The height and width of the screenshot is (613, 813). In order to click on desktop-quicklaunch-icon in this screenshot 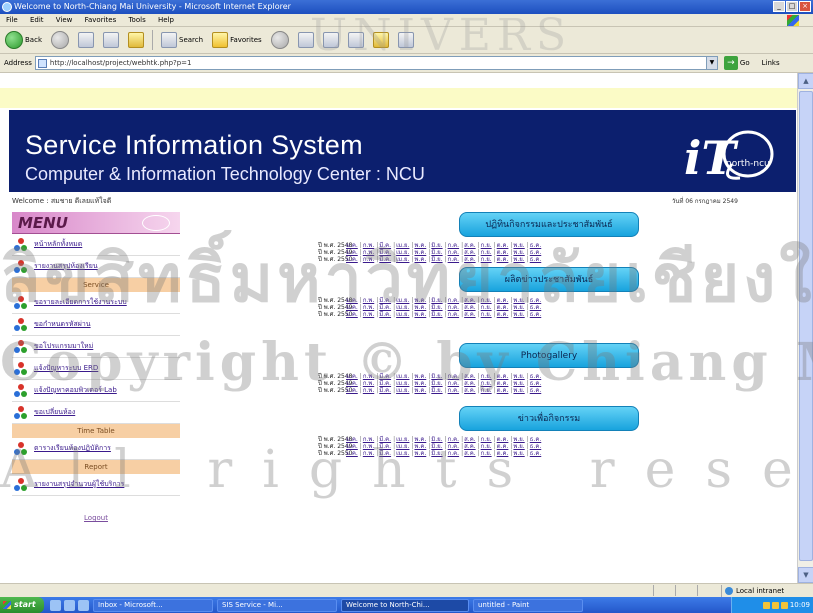, I will do `click(69, 605)`.